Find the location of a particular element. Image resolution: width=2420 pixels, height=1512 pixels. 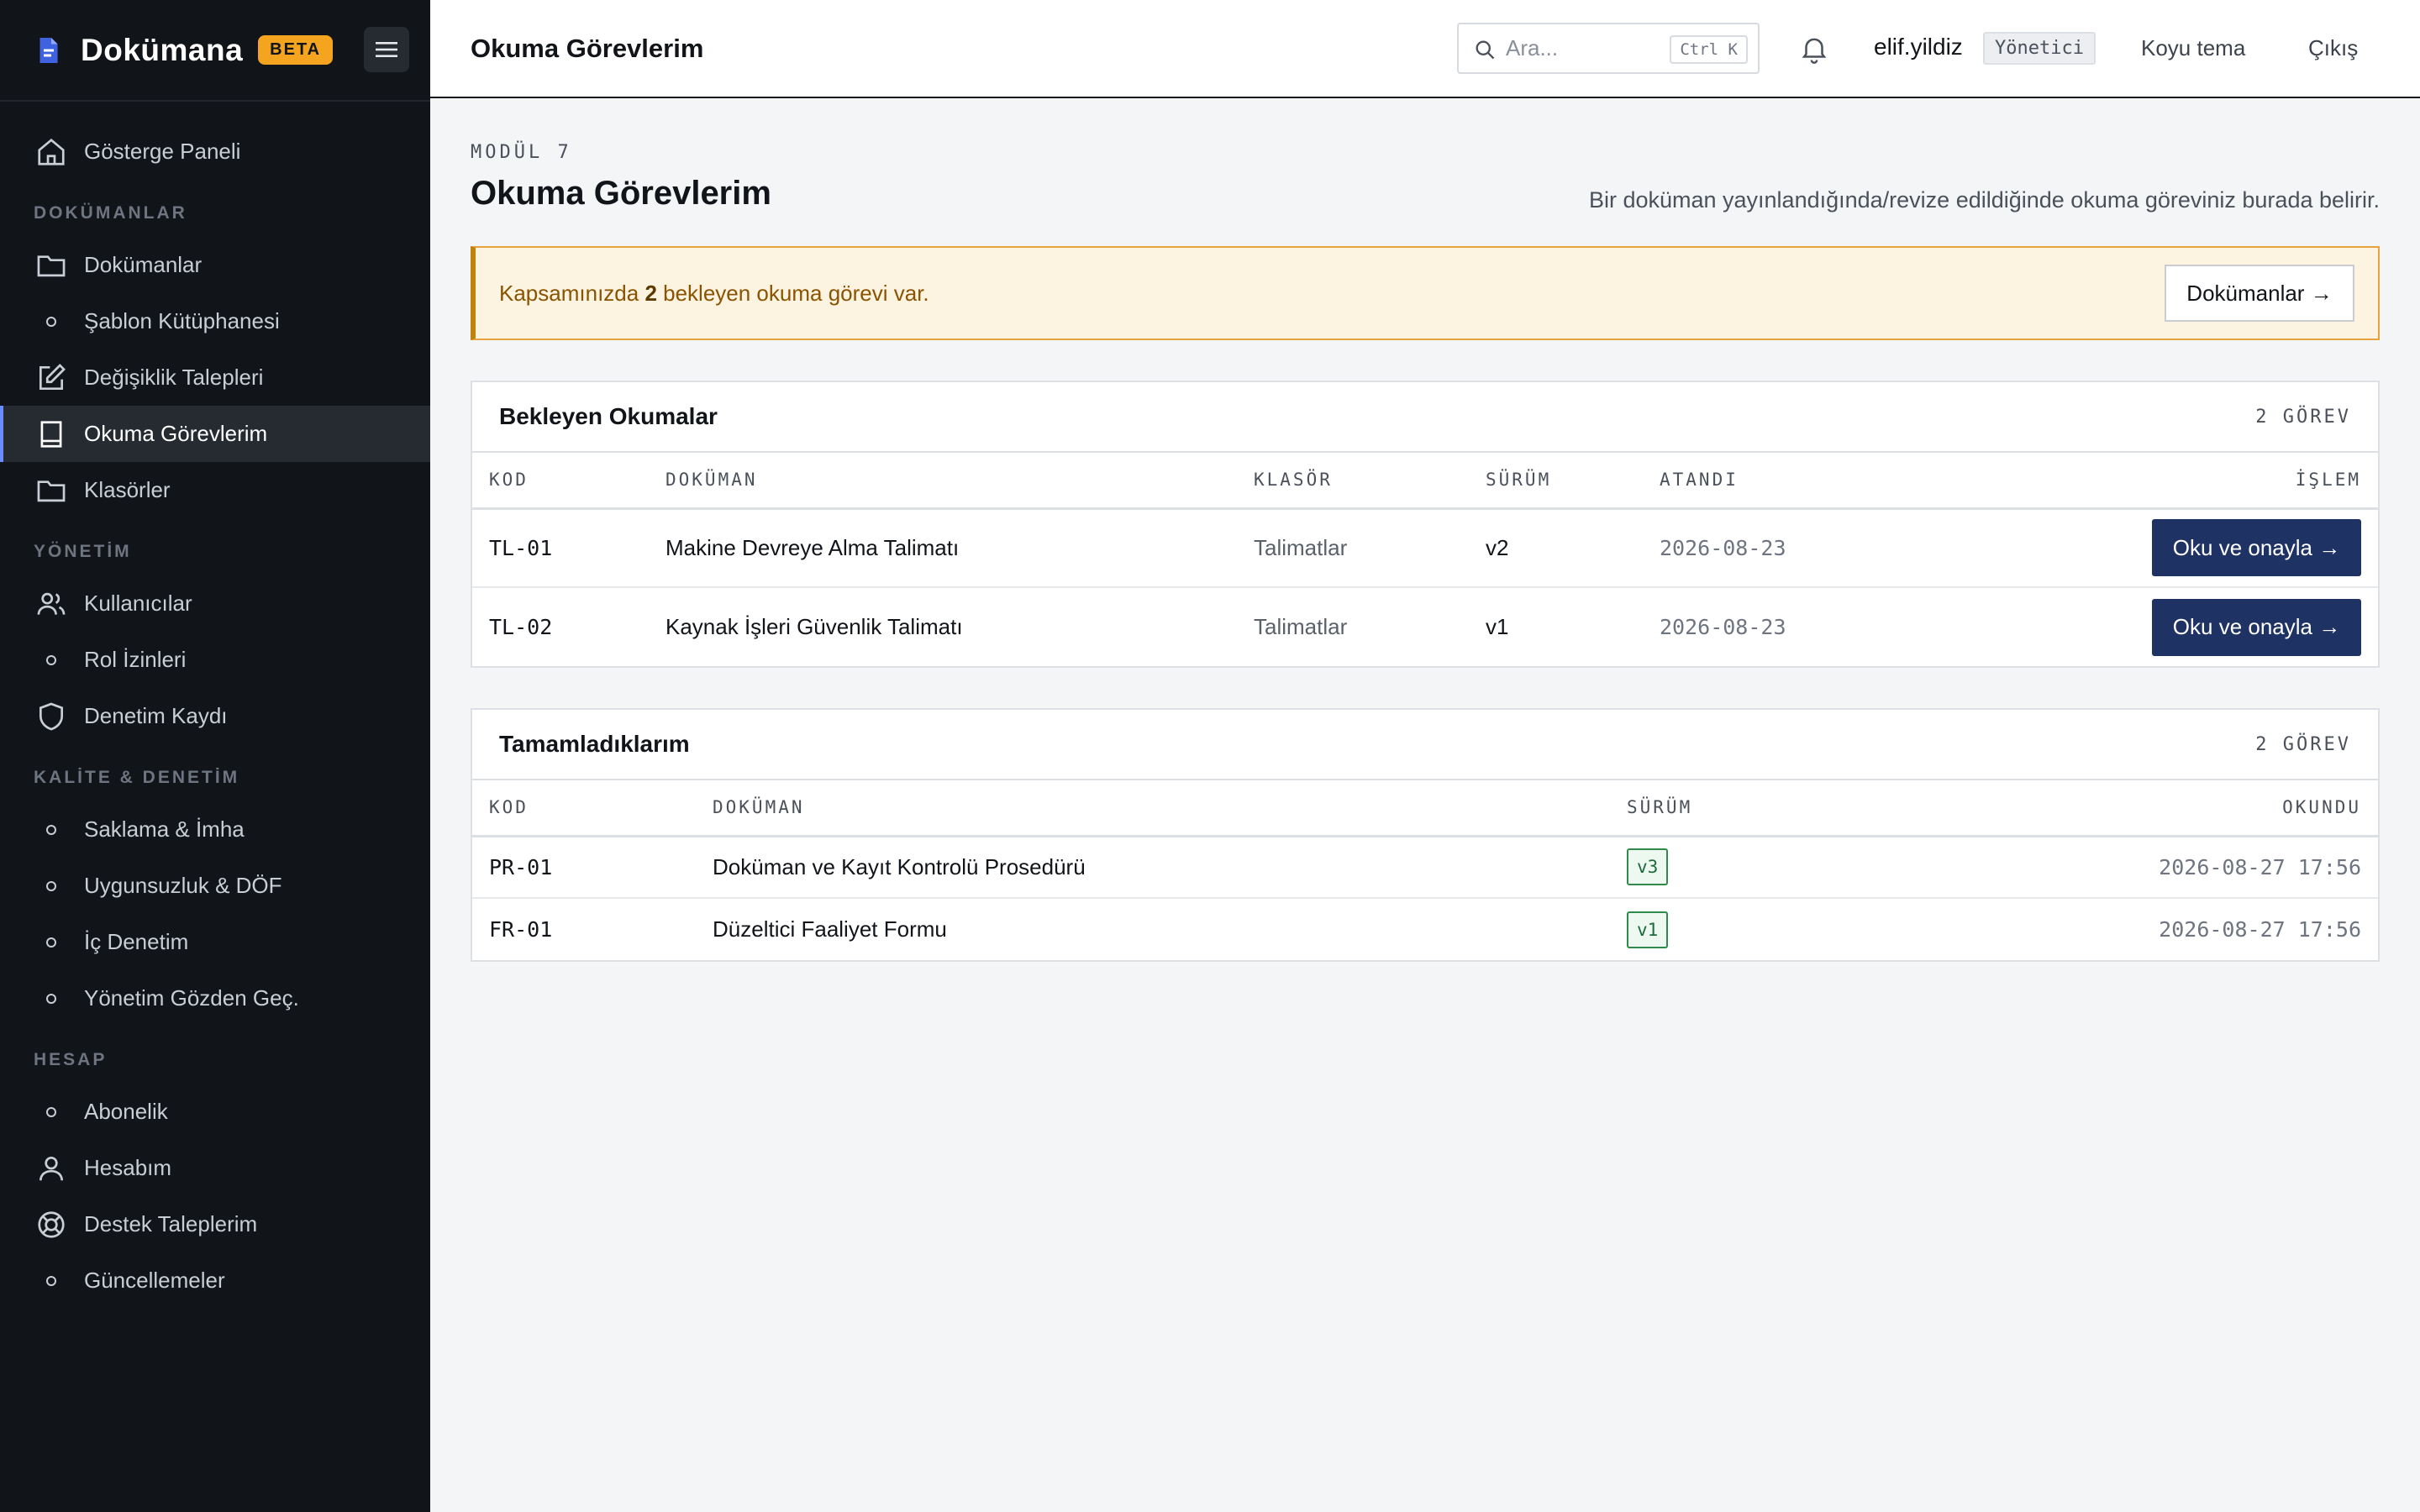

search-input: Ara... Ctrl K is located at coordinates (1608, 48).